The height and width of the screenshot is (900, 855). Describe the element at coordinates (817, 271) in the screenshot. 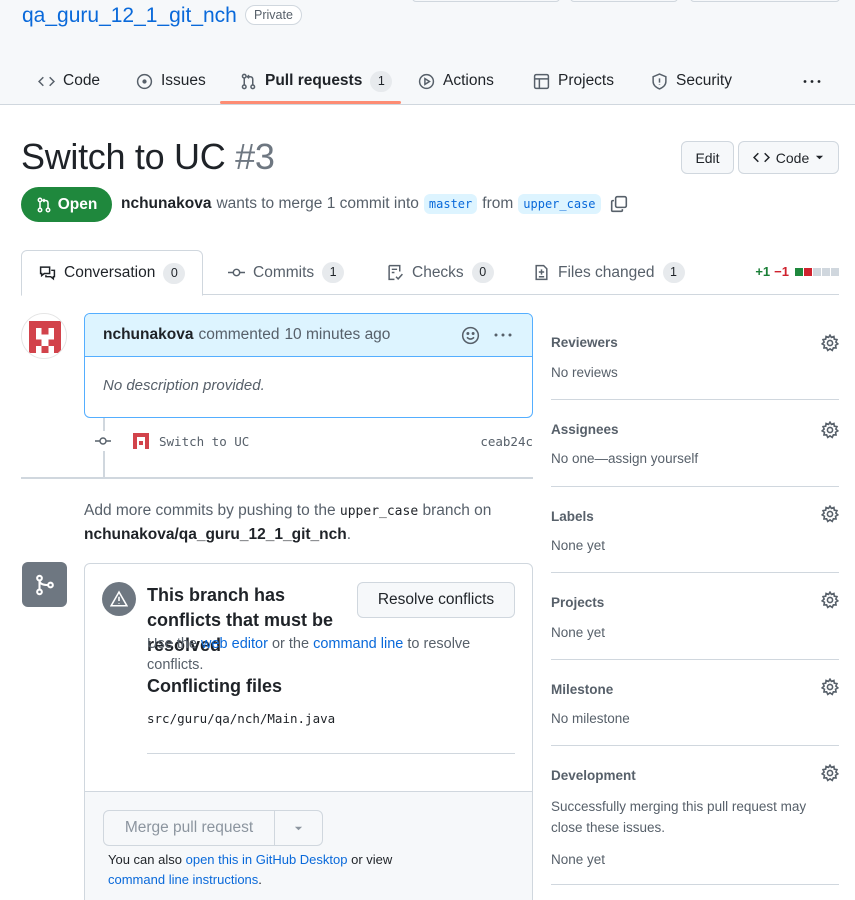

I see `diffstat-blocks` at that location.